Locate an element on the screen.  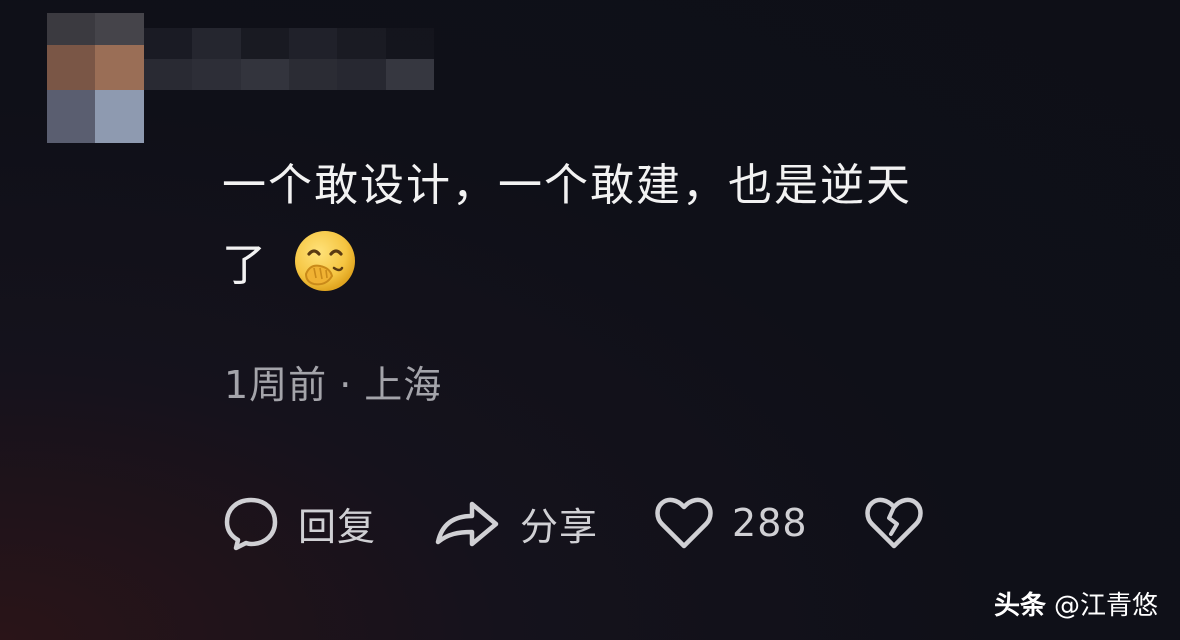
comment-line-2: 了 is located at coordinates (682, 266).